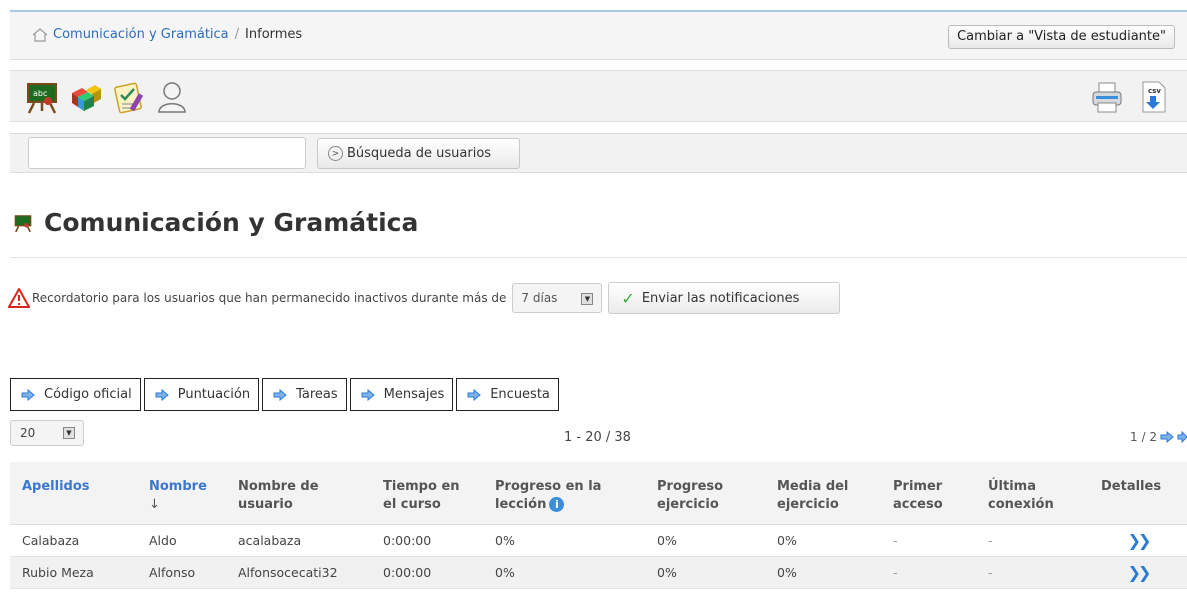 The width and height of the screenshot is (1187, 610). Describe the element at coordinates (56, 486) in the screenshot. I see `col-lastname-label: Apellidos` at that location.